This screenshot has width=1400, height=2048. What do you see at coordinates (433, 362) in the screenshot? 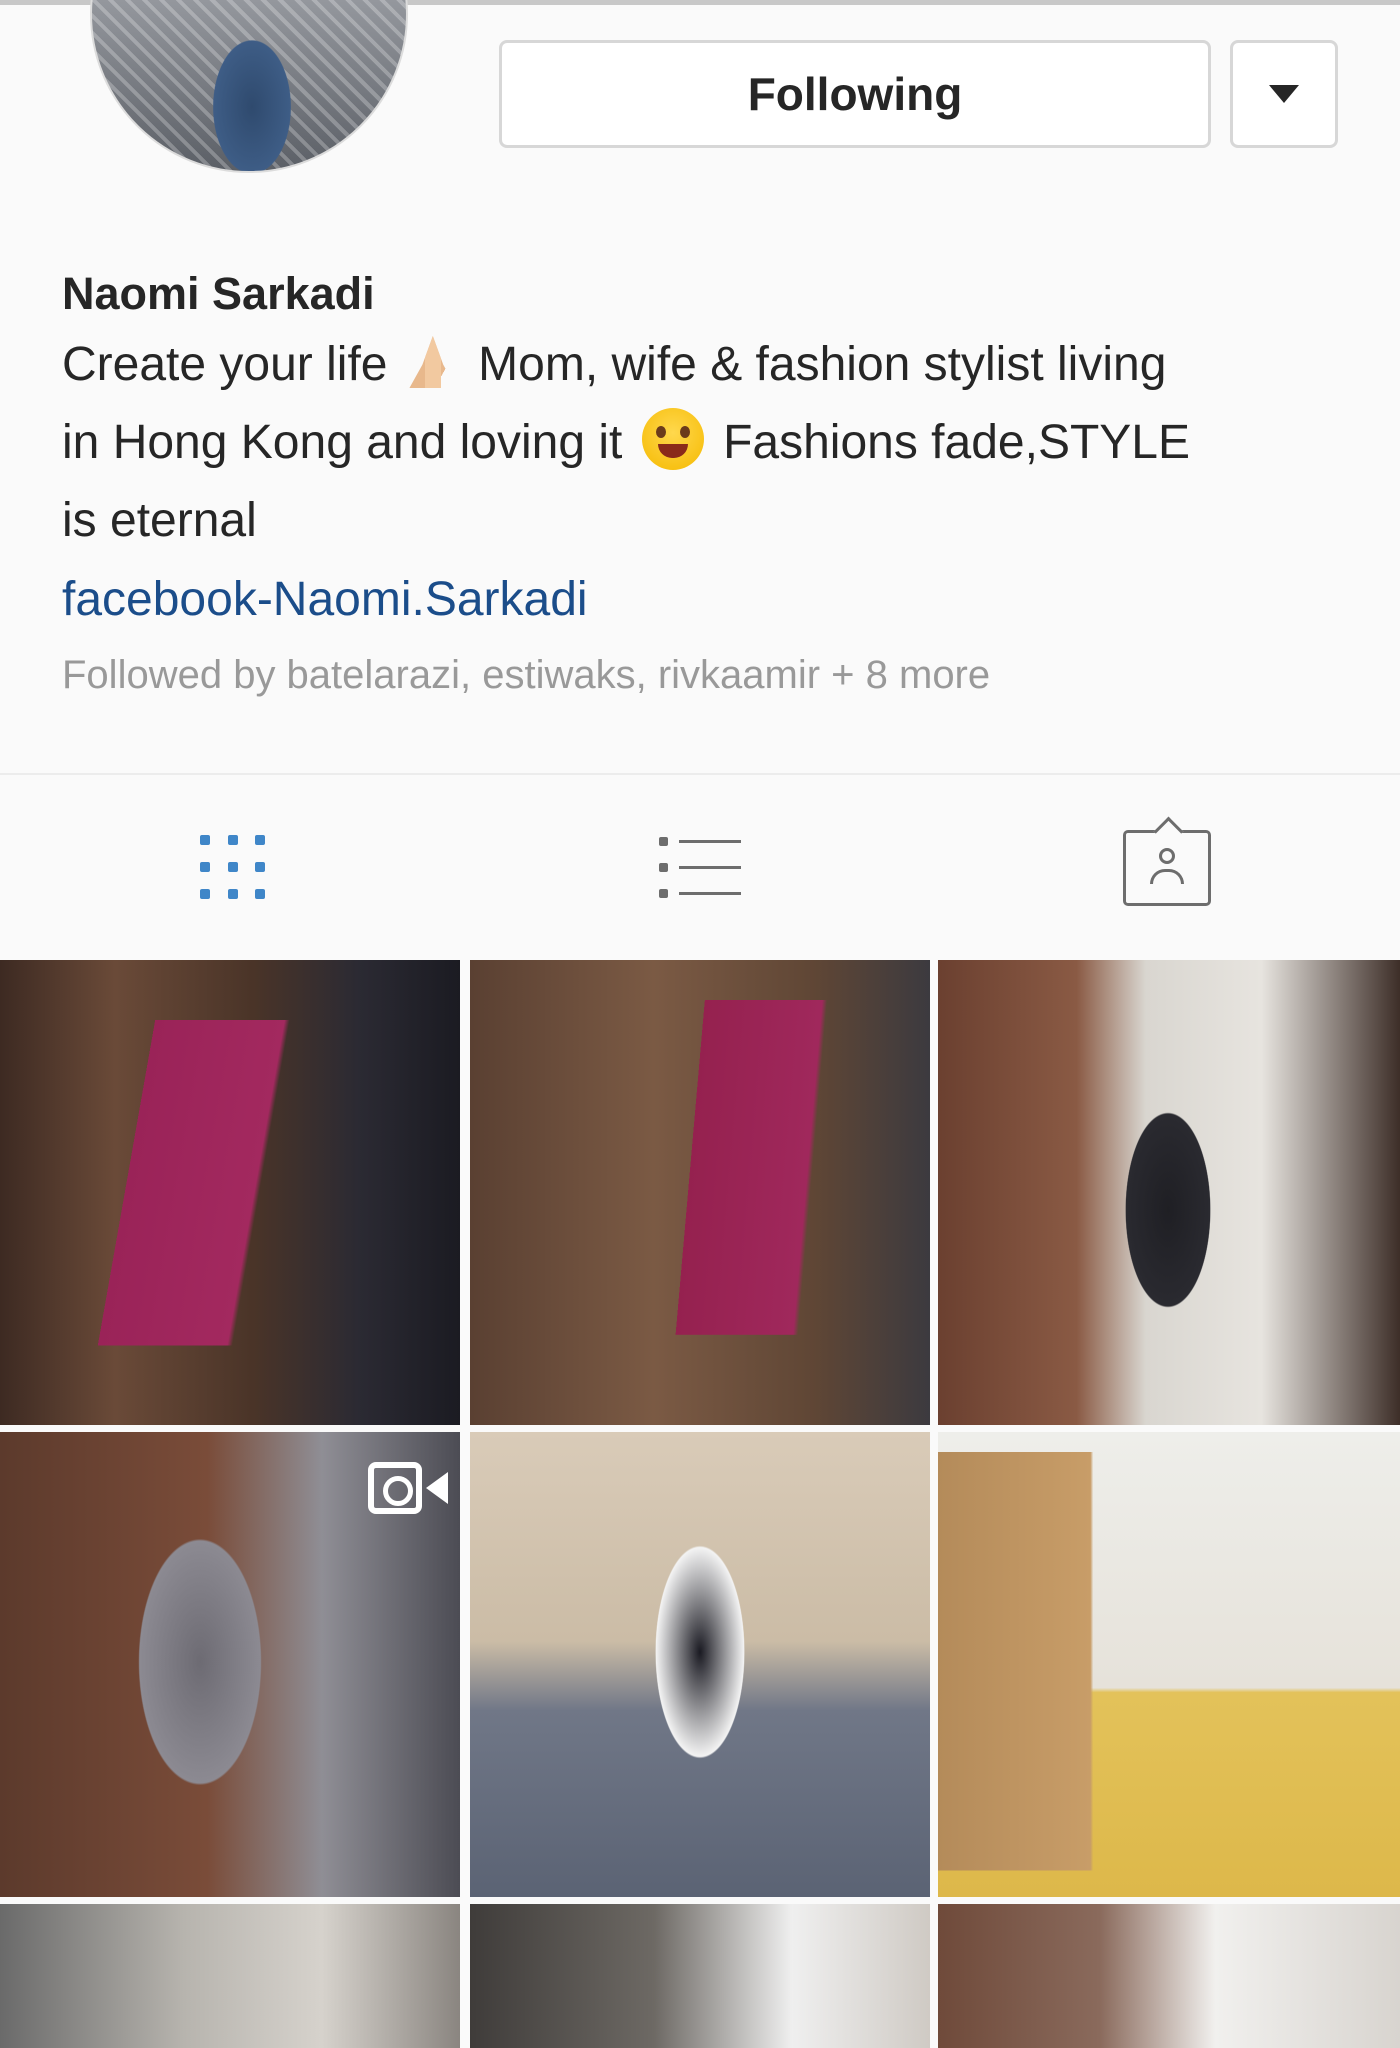
I see `folded-hands-emoji-icon` at bounding box center [433, 362].